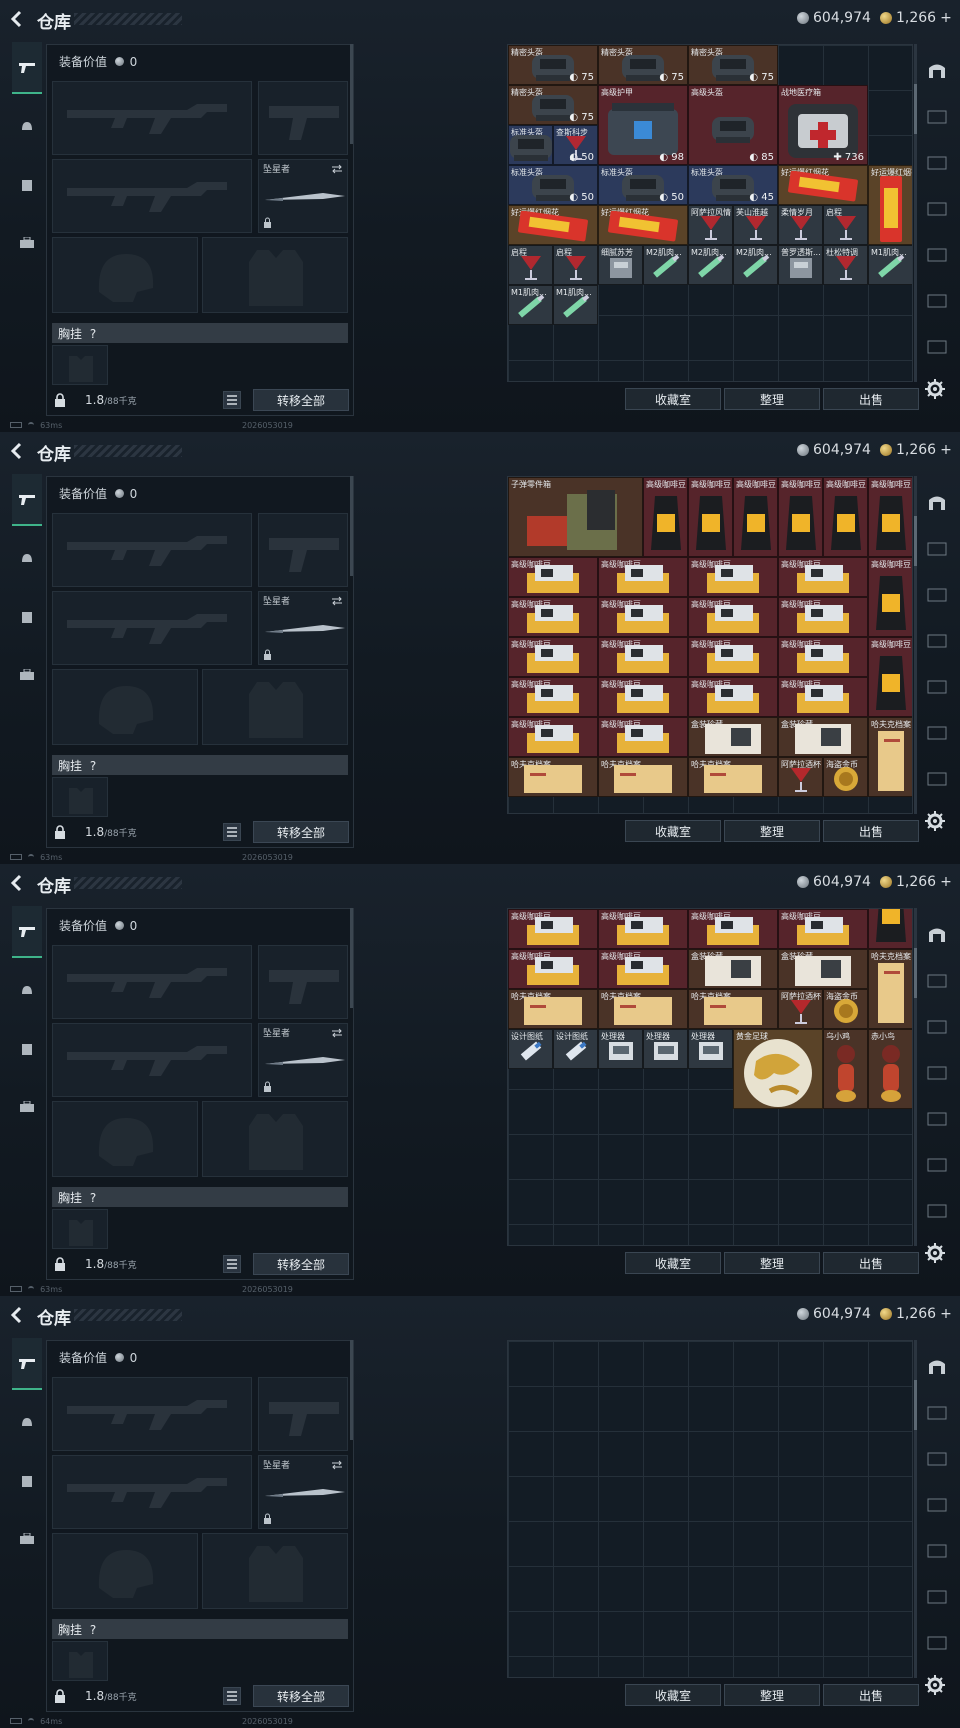 The image size is (960, 1728). I want to click on stash-item: 查斯科步 ◐ 50, so click(575, 145).